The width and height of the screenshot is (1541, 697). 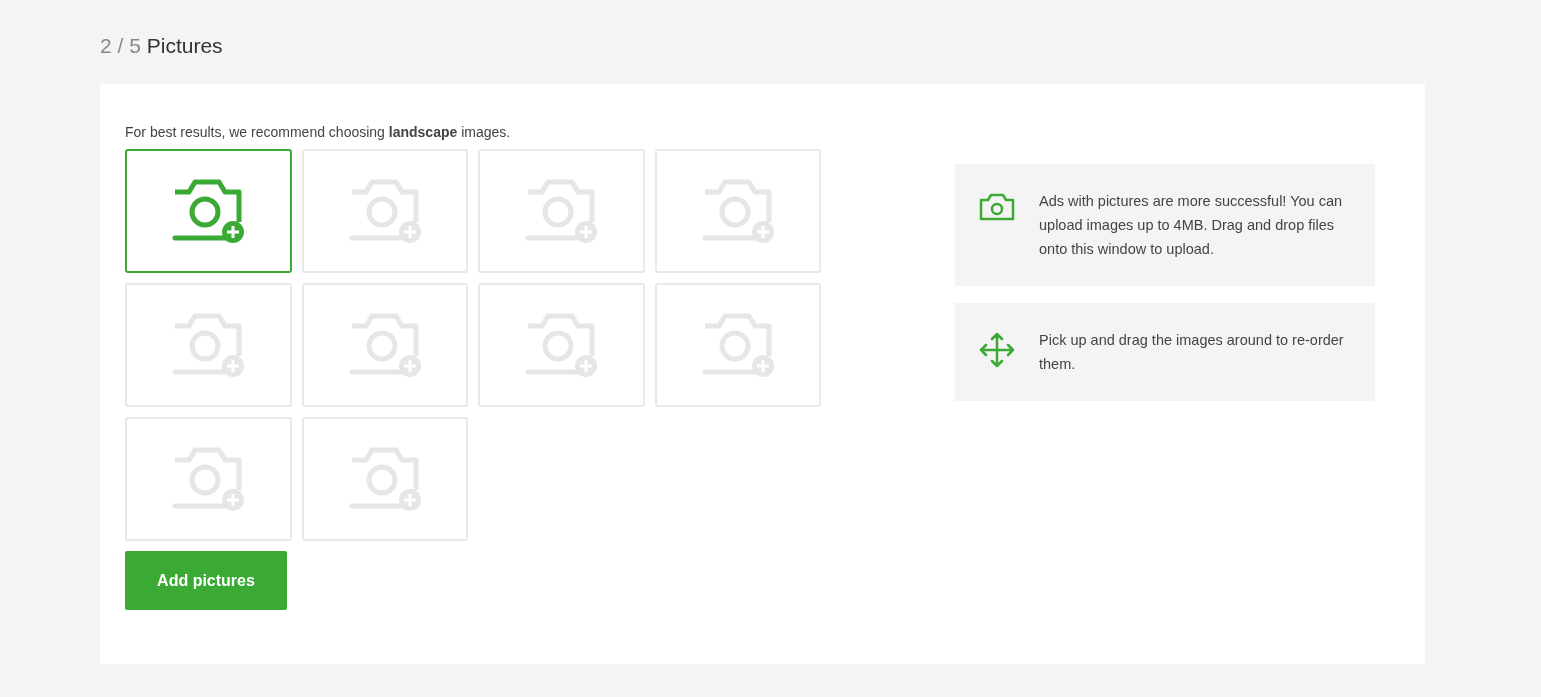 What do you see at coordinates (1192, 352) in the screenshot?
I see `tip-text: Pick up and drag the images around to re-order them.` at bounding box center [1192, 352].